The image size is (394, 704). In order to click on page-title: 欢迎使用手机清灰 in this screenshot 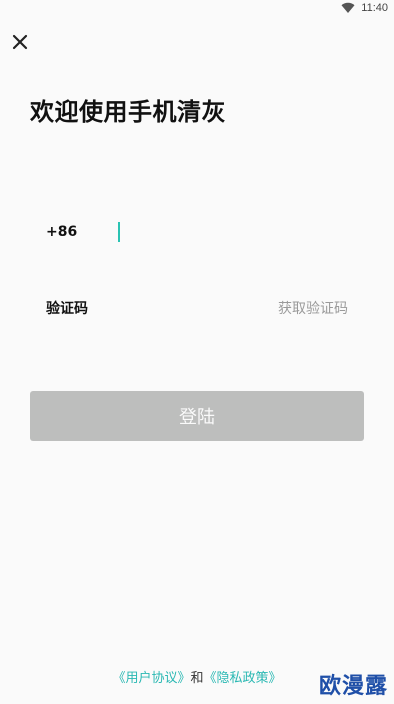, I will do `click(128, 112)`.